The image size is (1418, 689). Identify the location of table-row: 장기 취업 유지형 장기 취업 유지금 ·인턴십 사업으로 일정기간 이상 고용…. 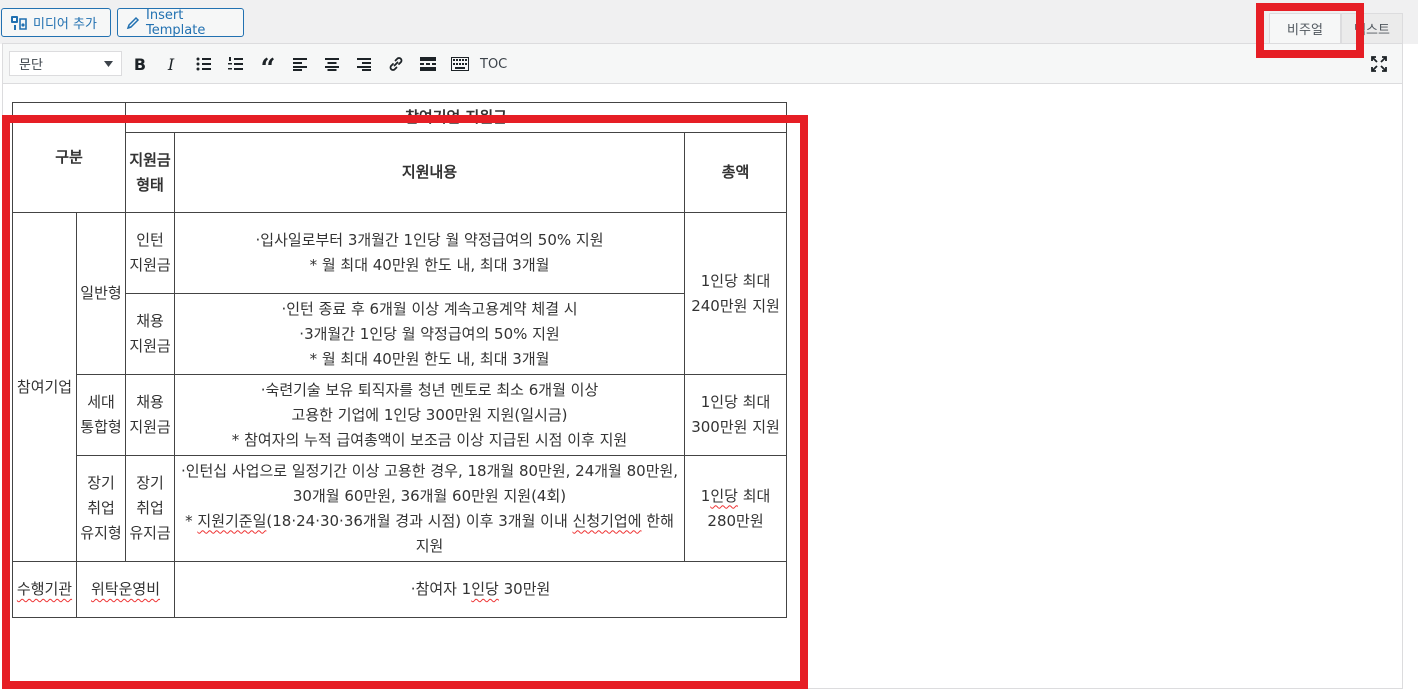
(400, 508).